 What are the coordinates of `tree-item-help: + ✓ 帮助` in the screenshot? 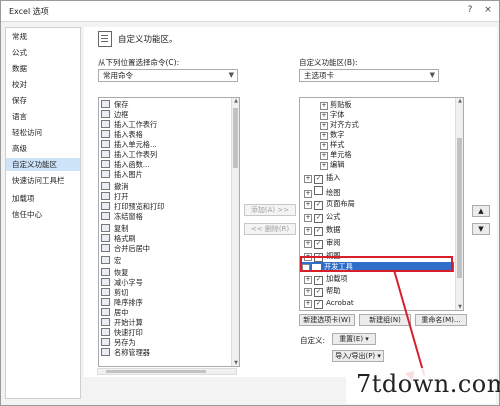 It's located at (322, 291).